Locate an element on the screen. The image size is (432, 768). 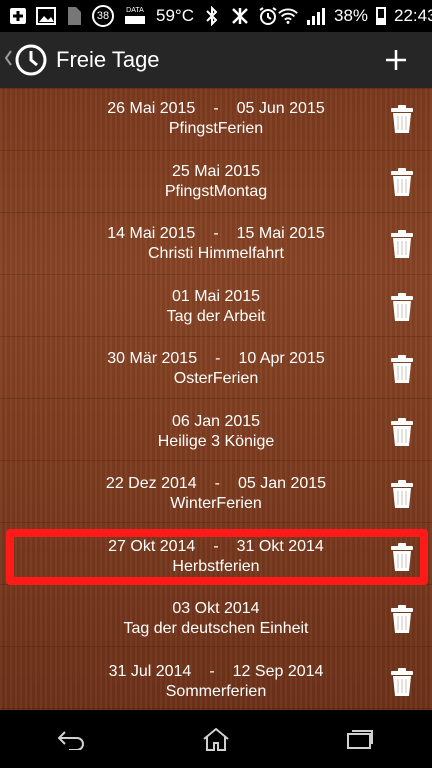
add-holiday-button is located at coordinates (396, 60).